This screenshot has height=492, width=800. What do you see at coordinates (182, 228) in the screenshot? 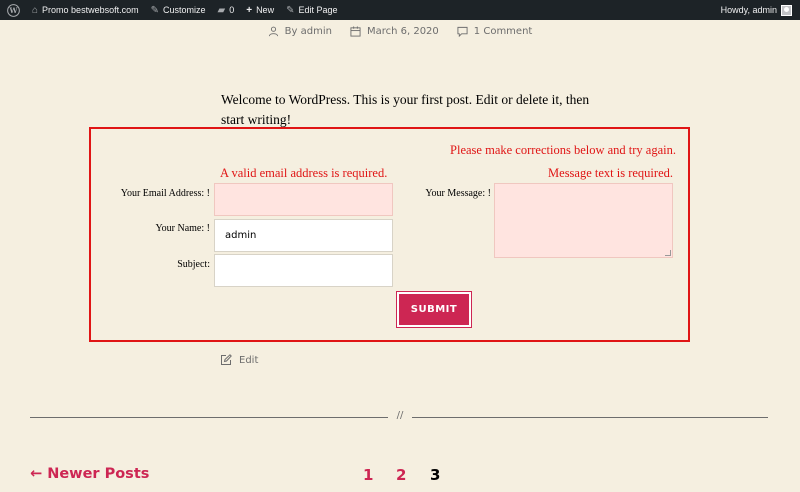
I see `name-label: Your Name: !` at bounding box center [182, 228].